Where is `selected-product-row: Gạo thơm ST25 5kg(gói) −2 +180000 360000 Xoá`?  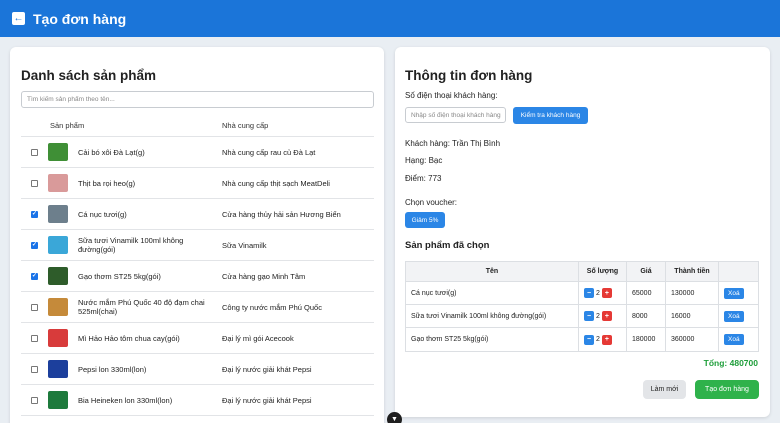 selected-product-row: Gạo thơm ST25 5kg(gói) −2 +180000 360000 Xoá is located at coordinates (582, 339).